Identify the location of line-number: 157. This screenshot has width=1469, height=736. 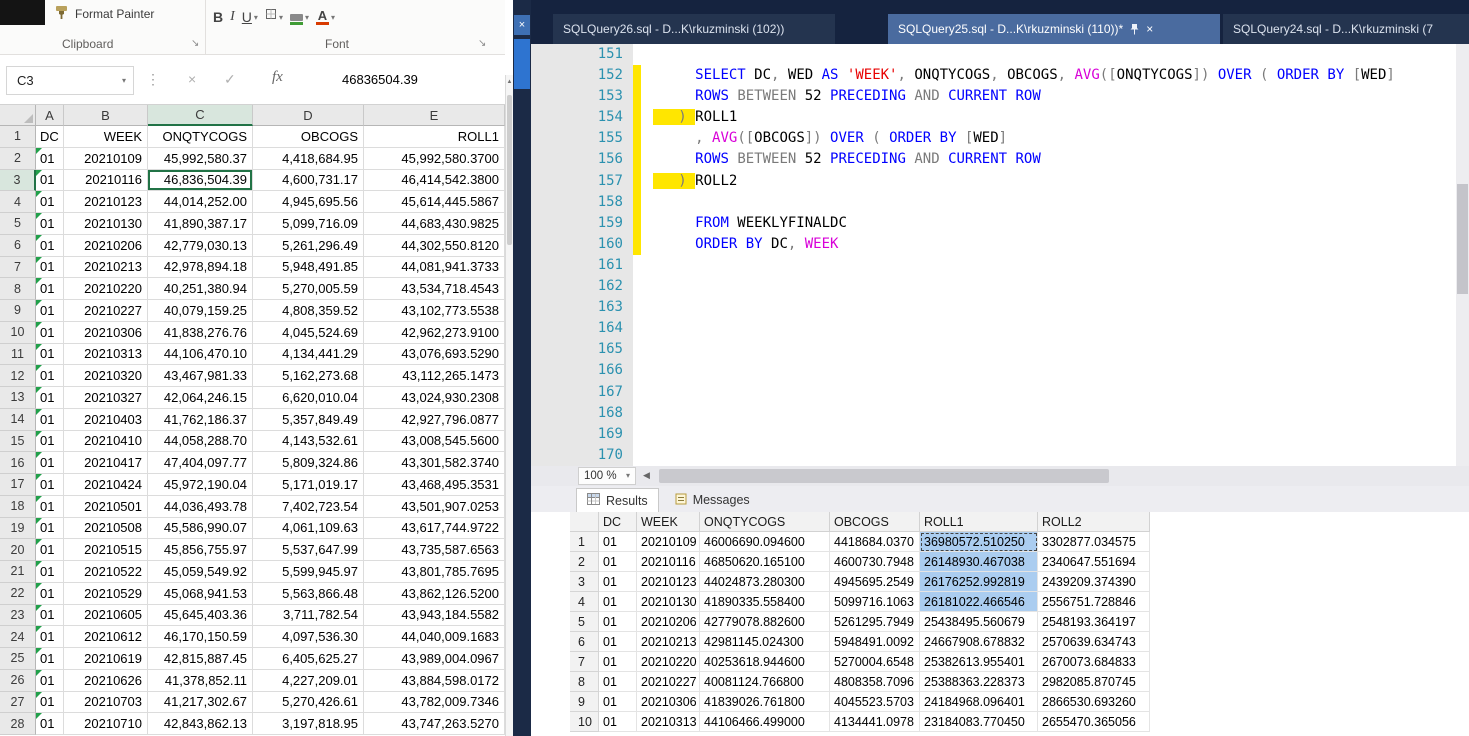
(582, 181).